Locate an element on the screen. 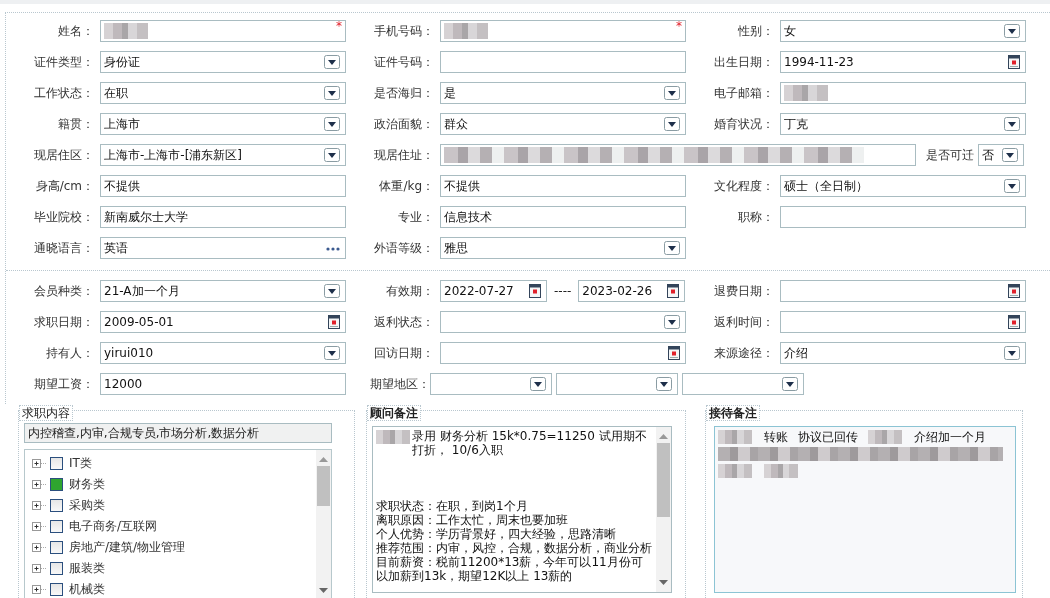 Image resolution: width=1050 pixels, height=598 pixels. note-text: 个人优势：学历背景好，四大经验，思路清晰 is located at coordinates (496, 534).